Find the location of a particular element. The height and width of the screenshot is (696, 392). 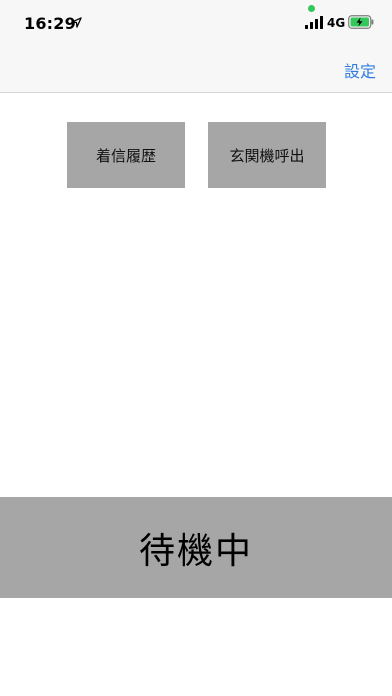

standby-status-panel: 待機中 is located at coordinates (196, 547).